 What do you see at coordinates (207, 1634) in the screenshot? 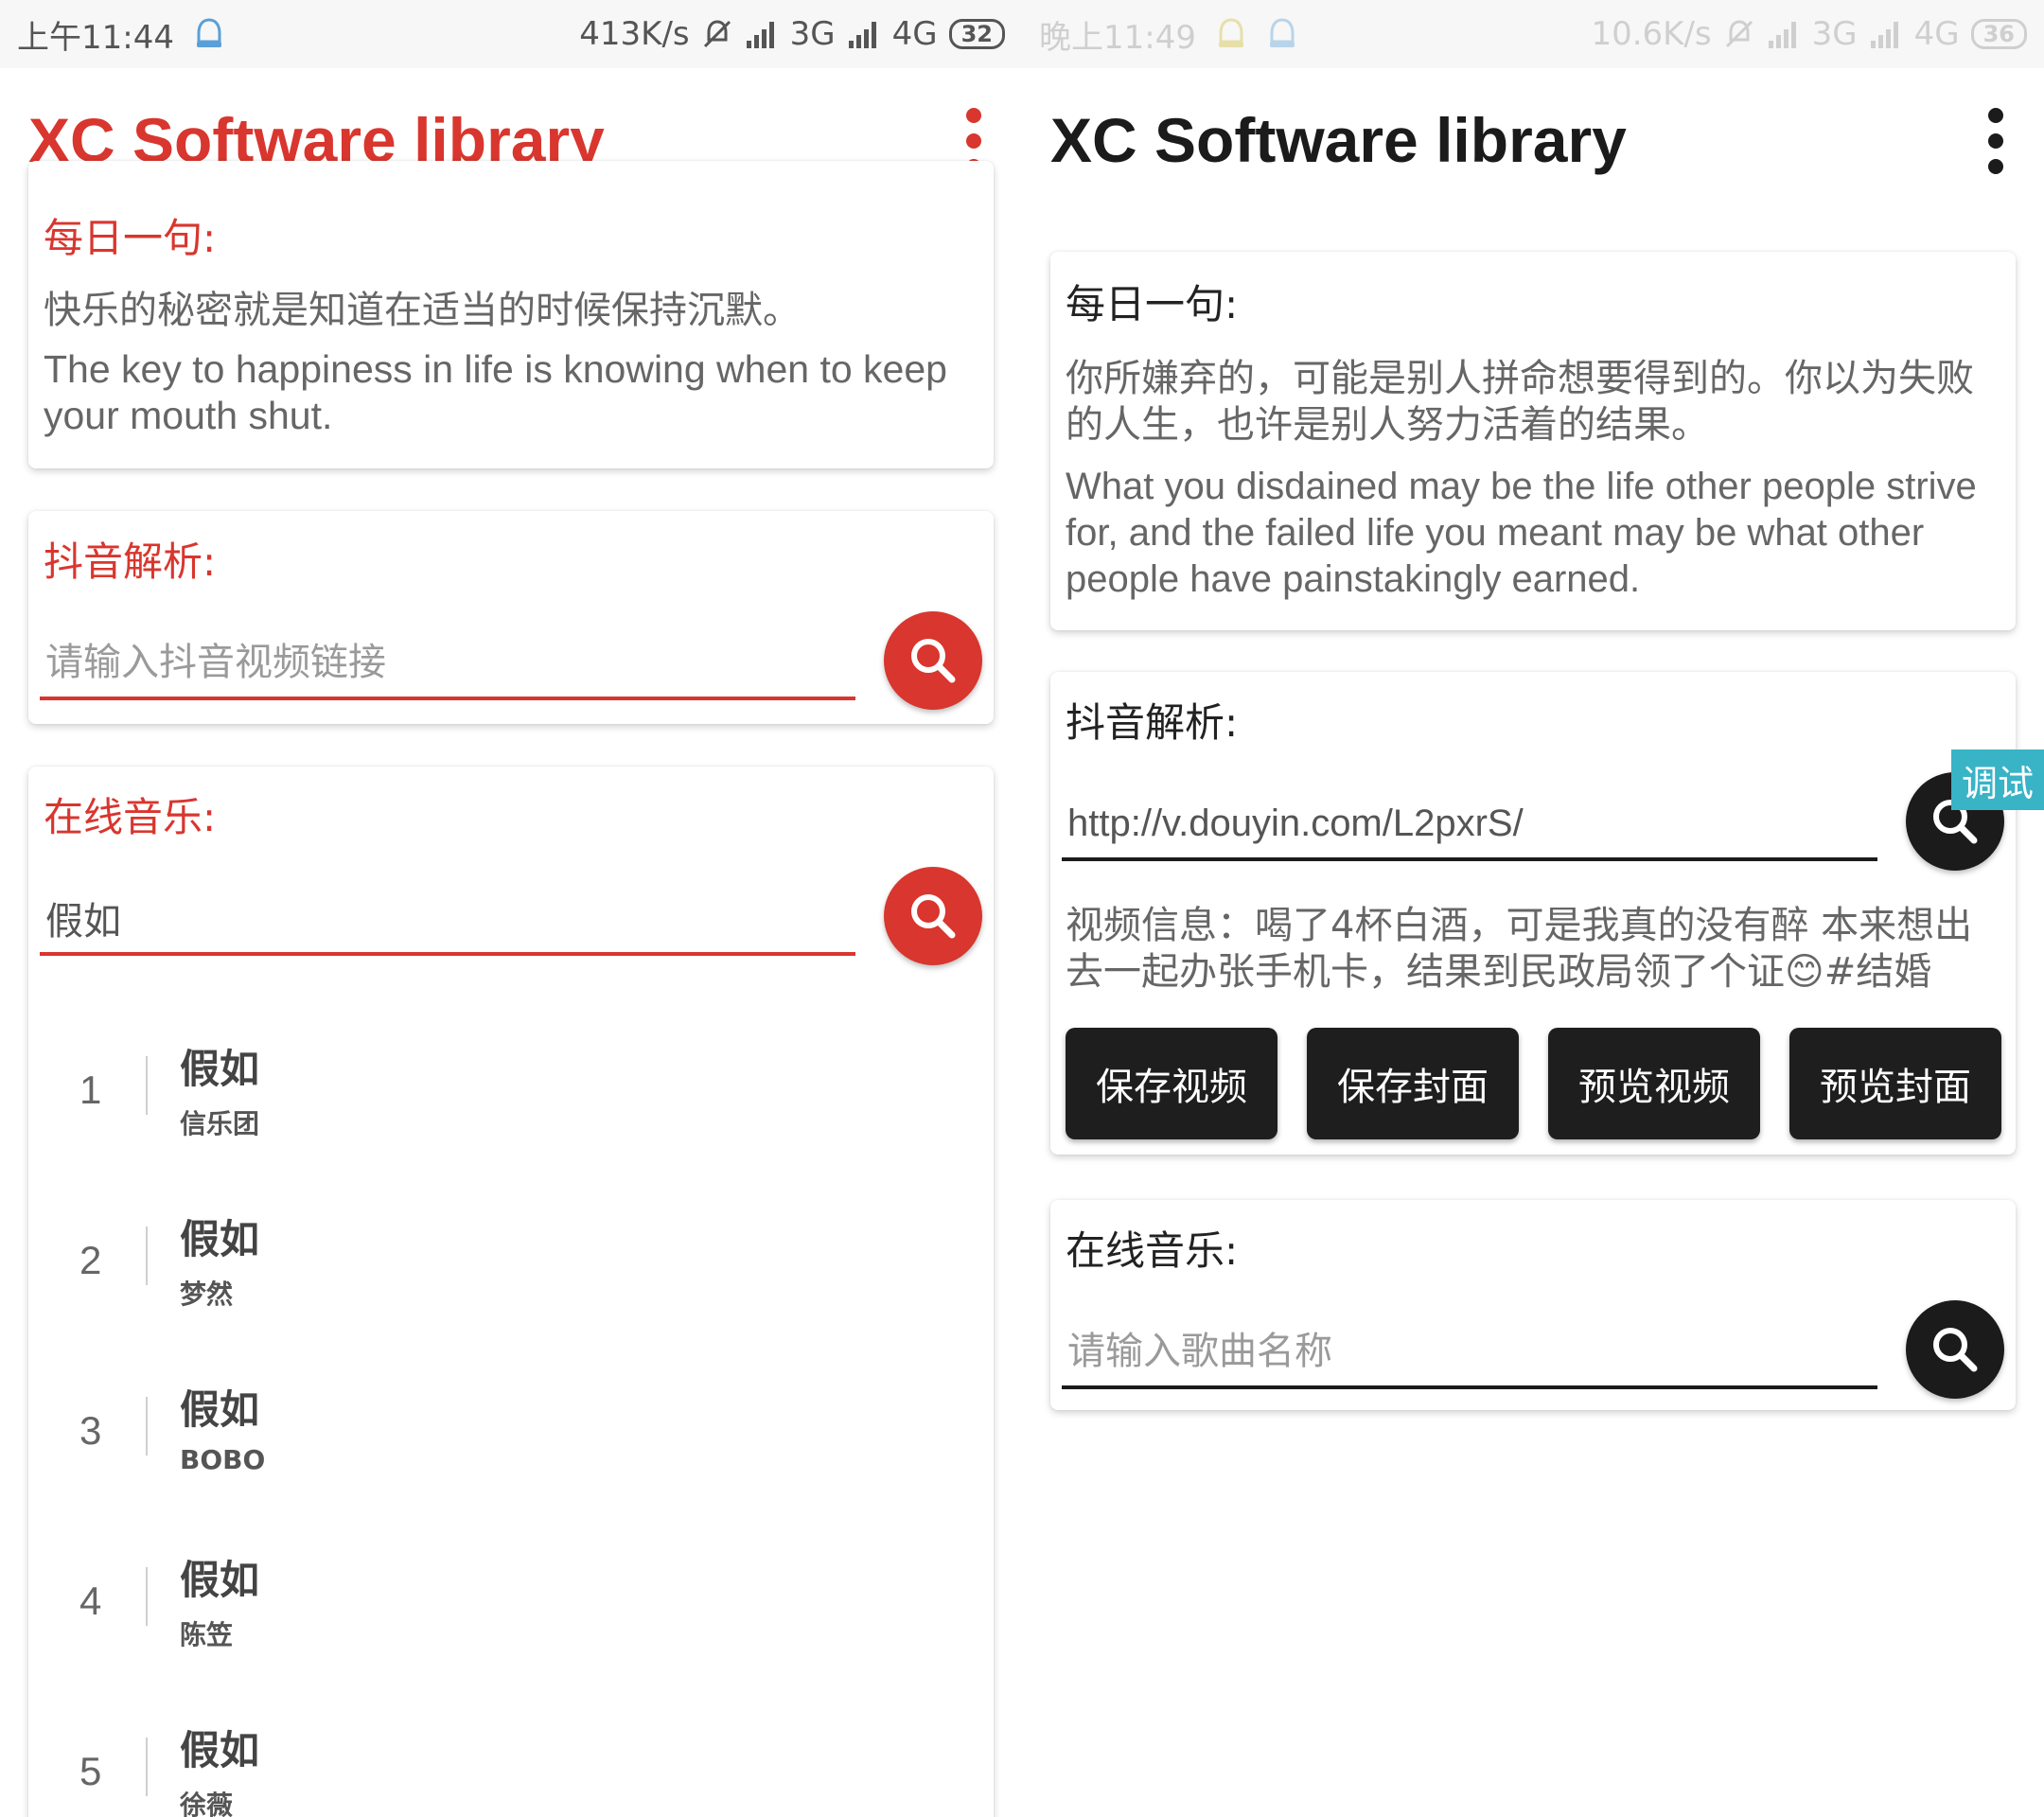
I see `song-artist: 陈笠` at bounding box center [207, 1634].